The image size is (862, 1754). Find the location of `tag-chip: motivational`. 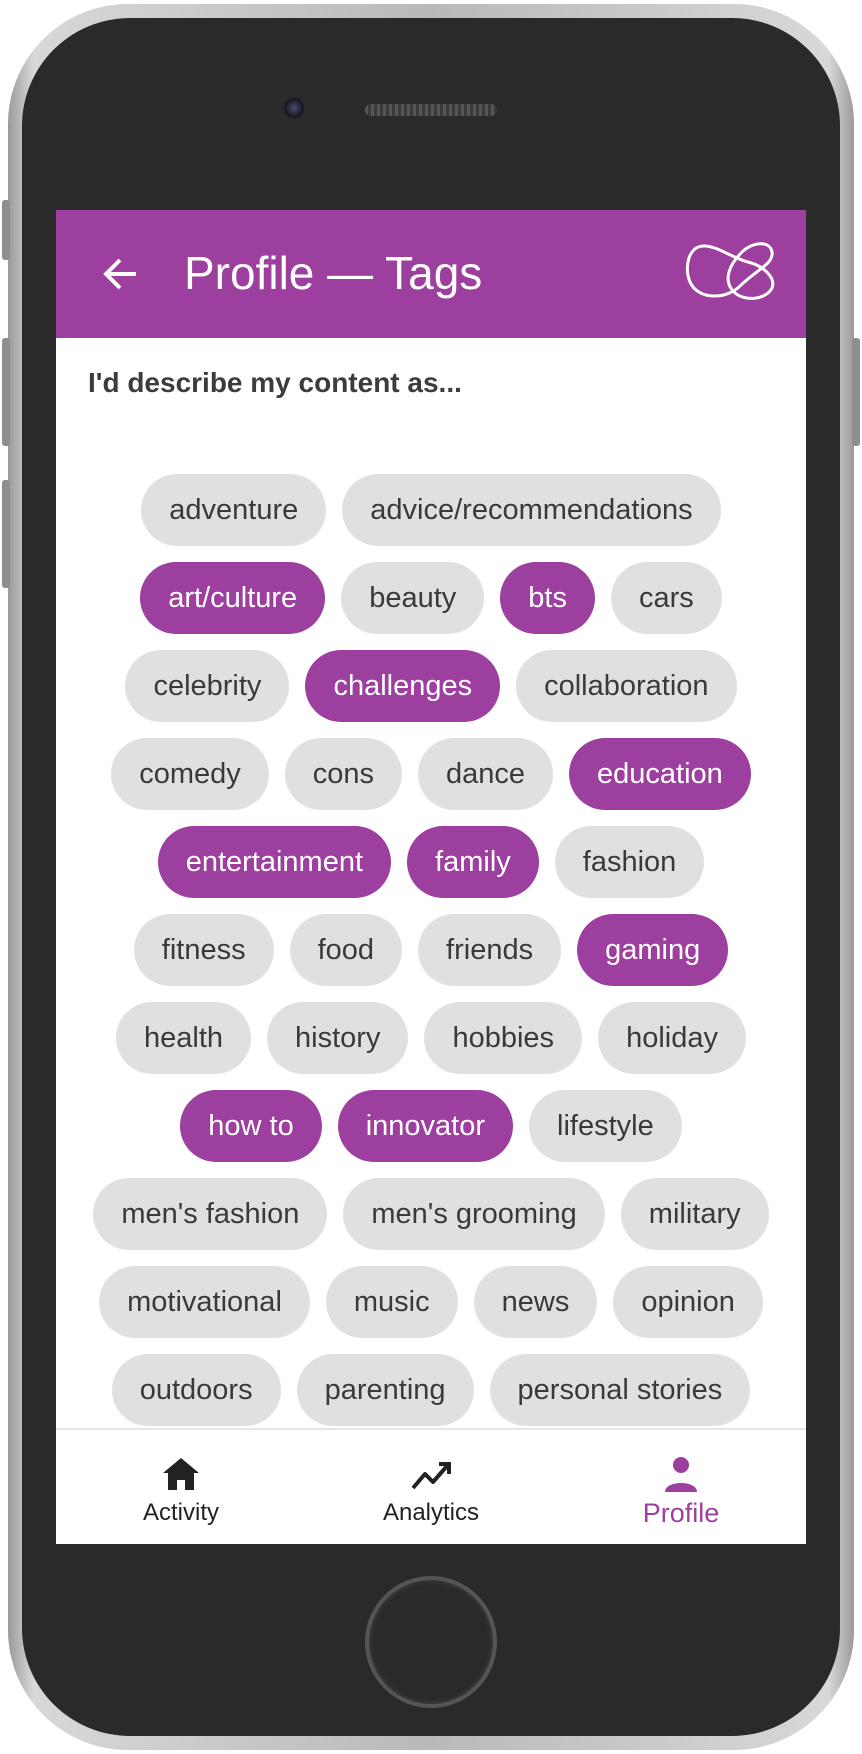

tag-chip: motivational is located at coordinates (204, 1302).